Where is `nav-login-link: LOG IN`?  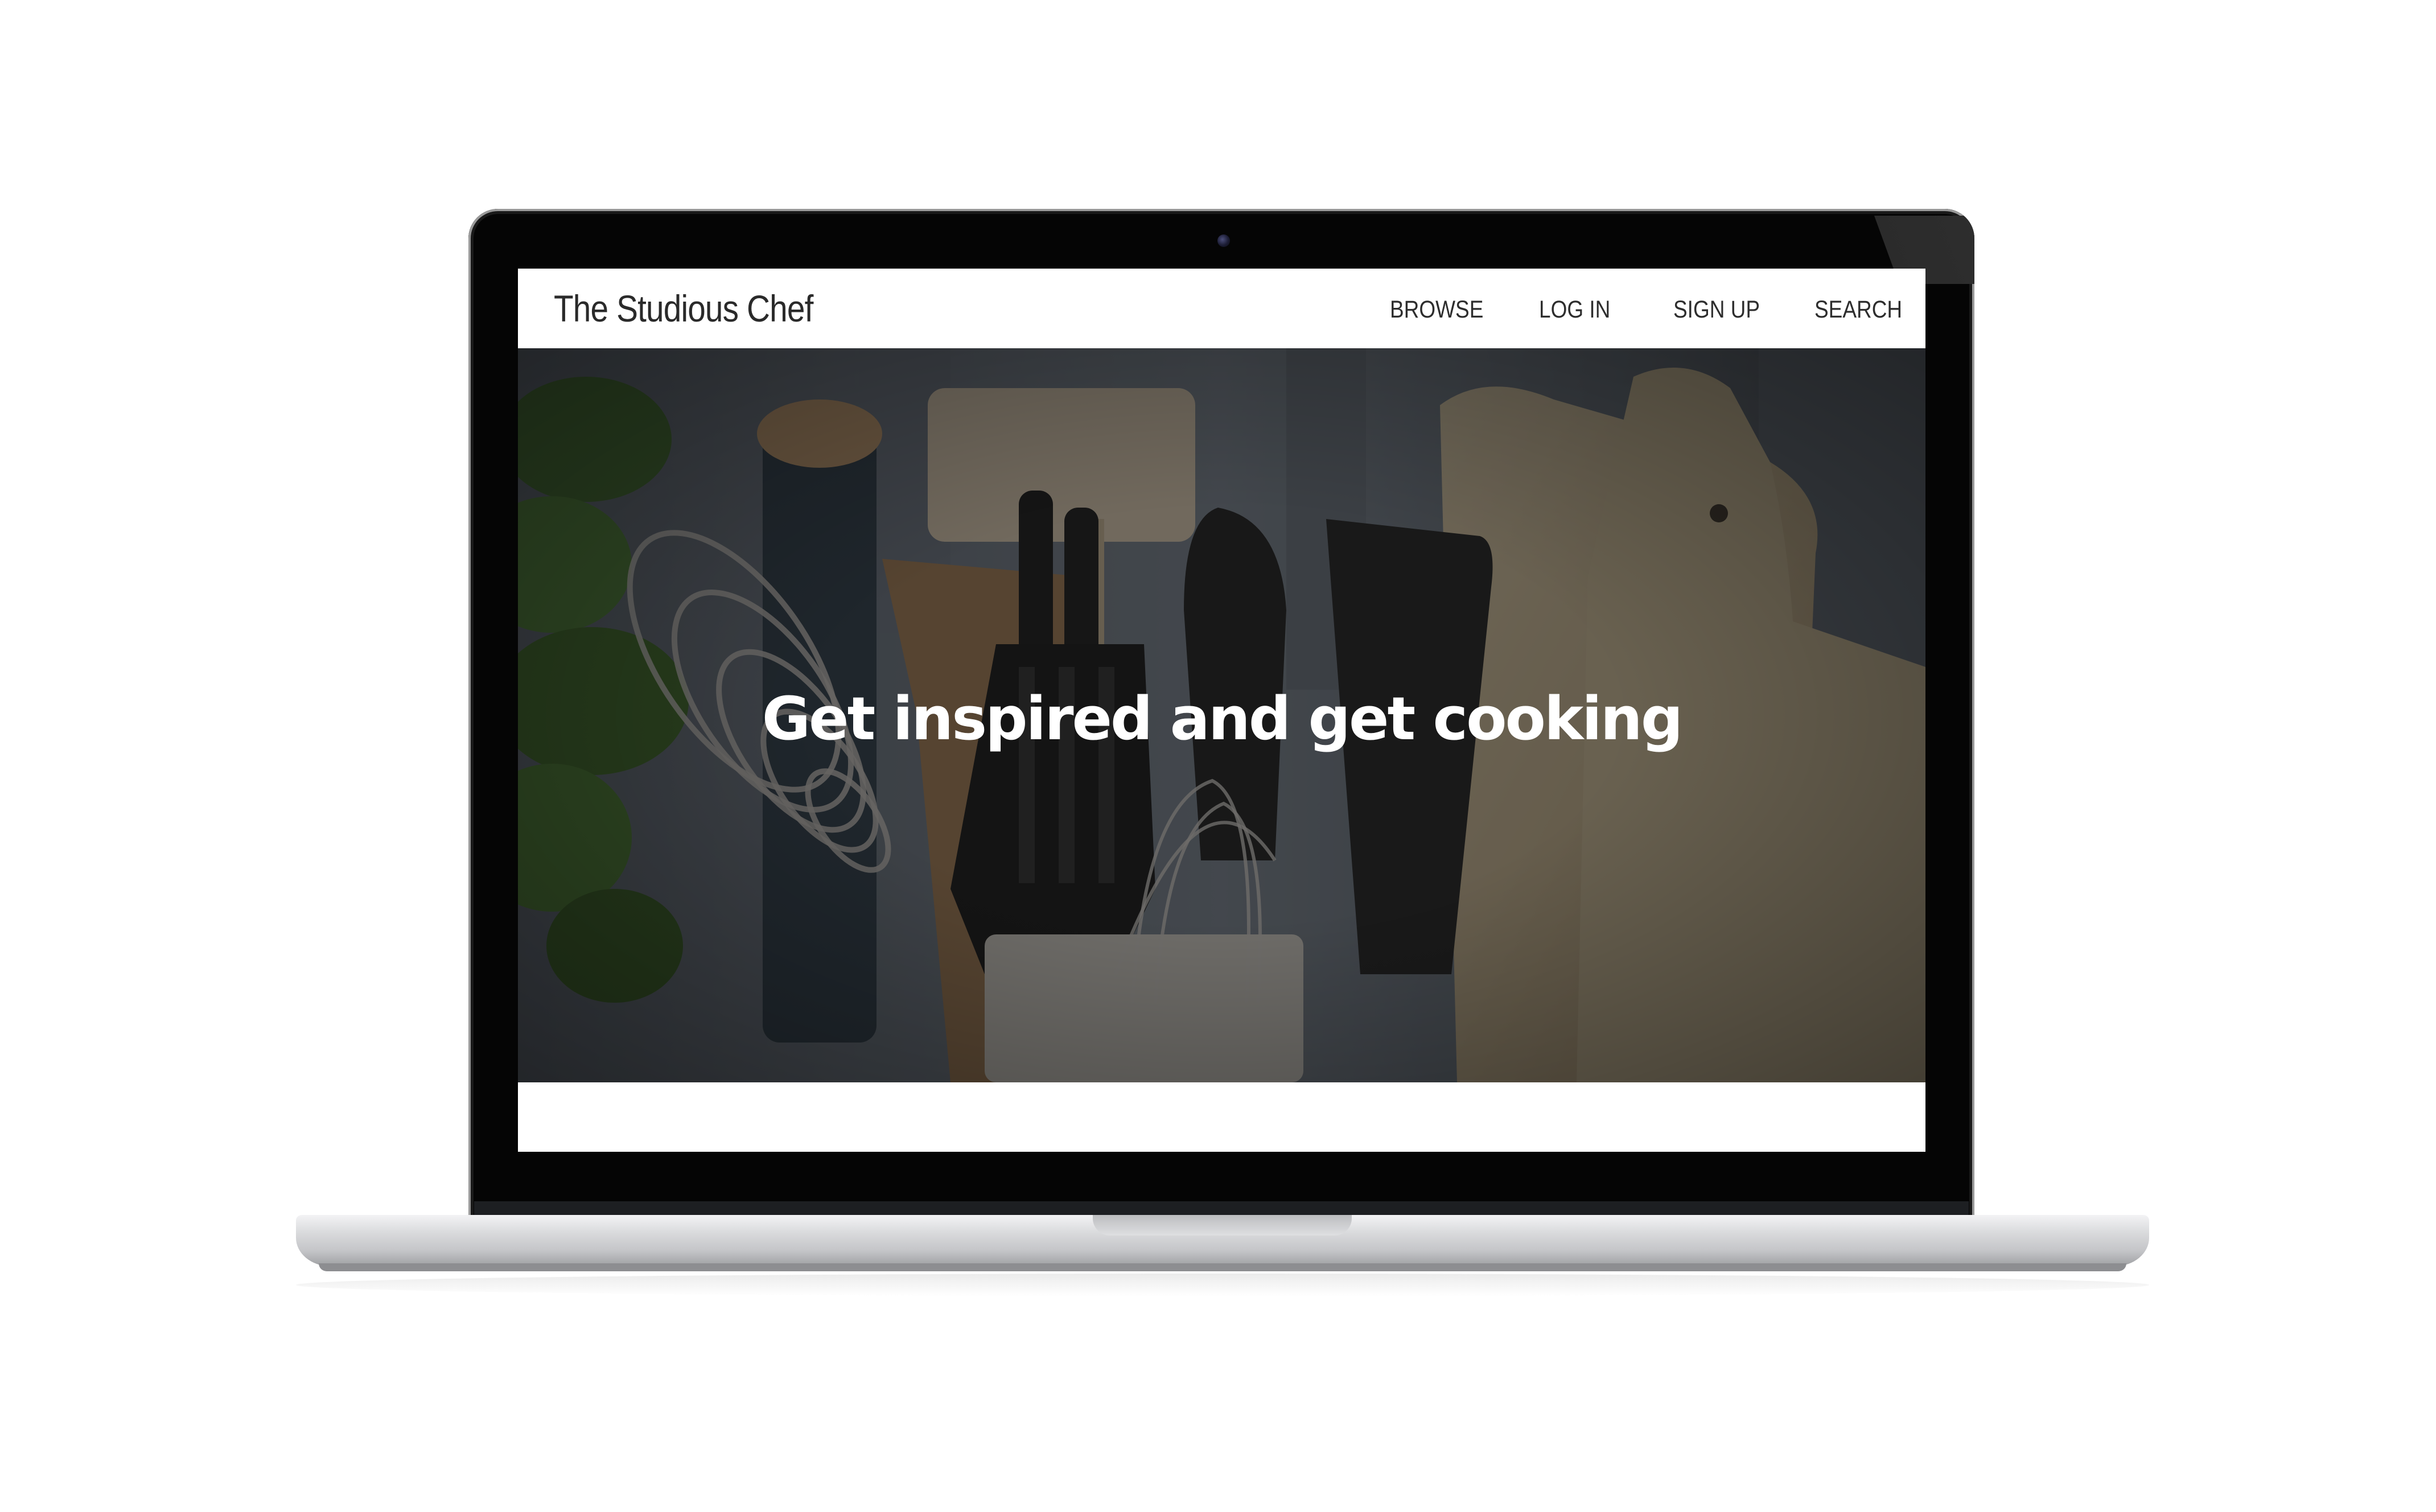
nav-login-link: LOG IN is located at coordinates (1575, 310).